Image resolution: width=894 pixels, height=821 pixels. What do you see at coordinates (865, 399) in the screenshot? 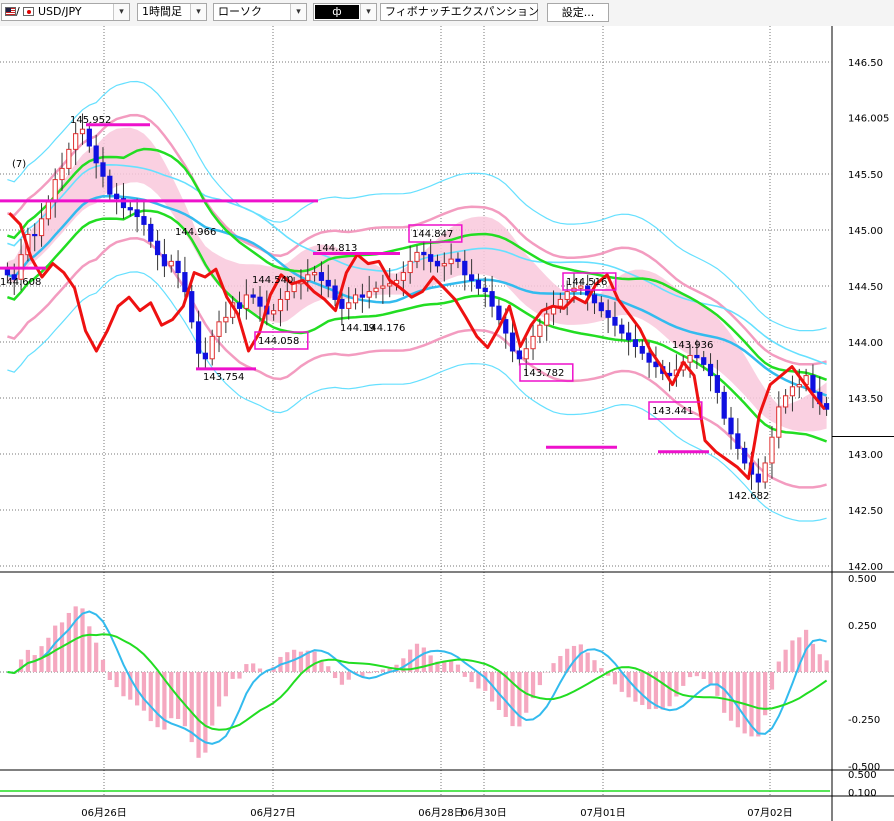
I see `price-tick-label: 143.50` at bounding box center [865, 399].